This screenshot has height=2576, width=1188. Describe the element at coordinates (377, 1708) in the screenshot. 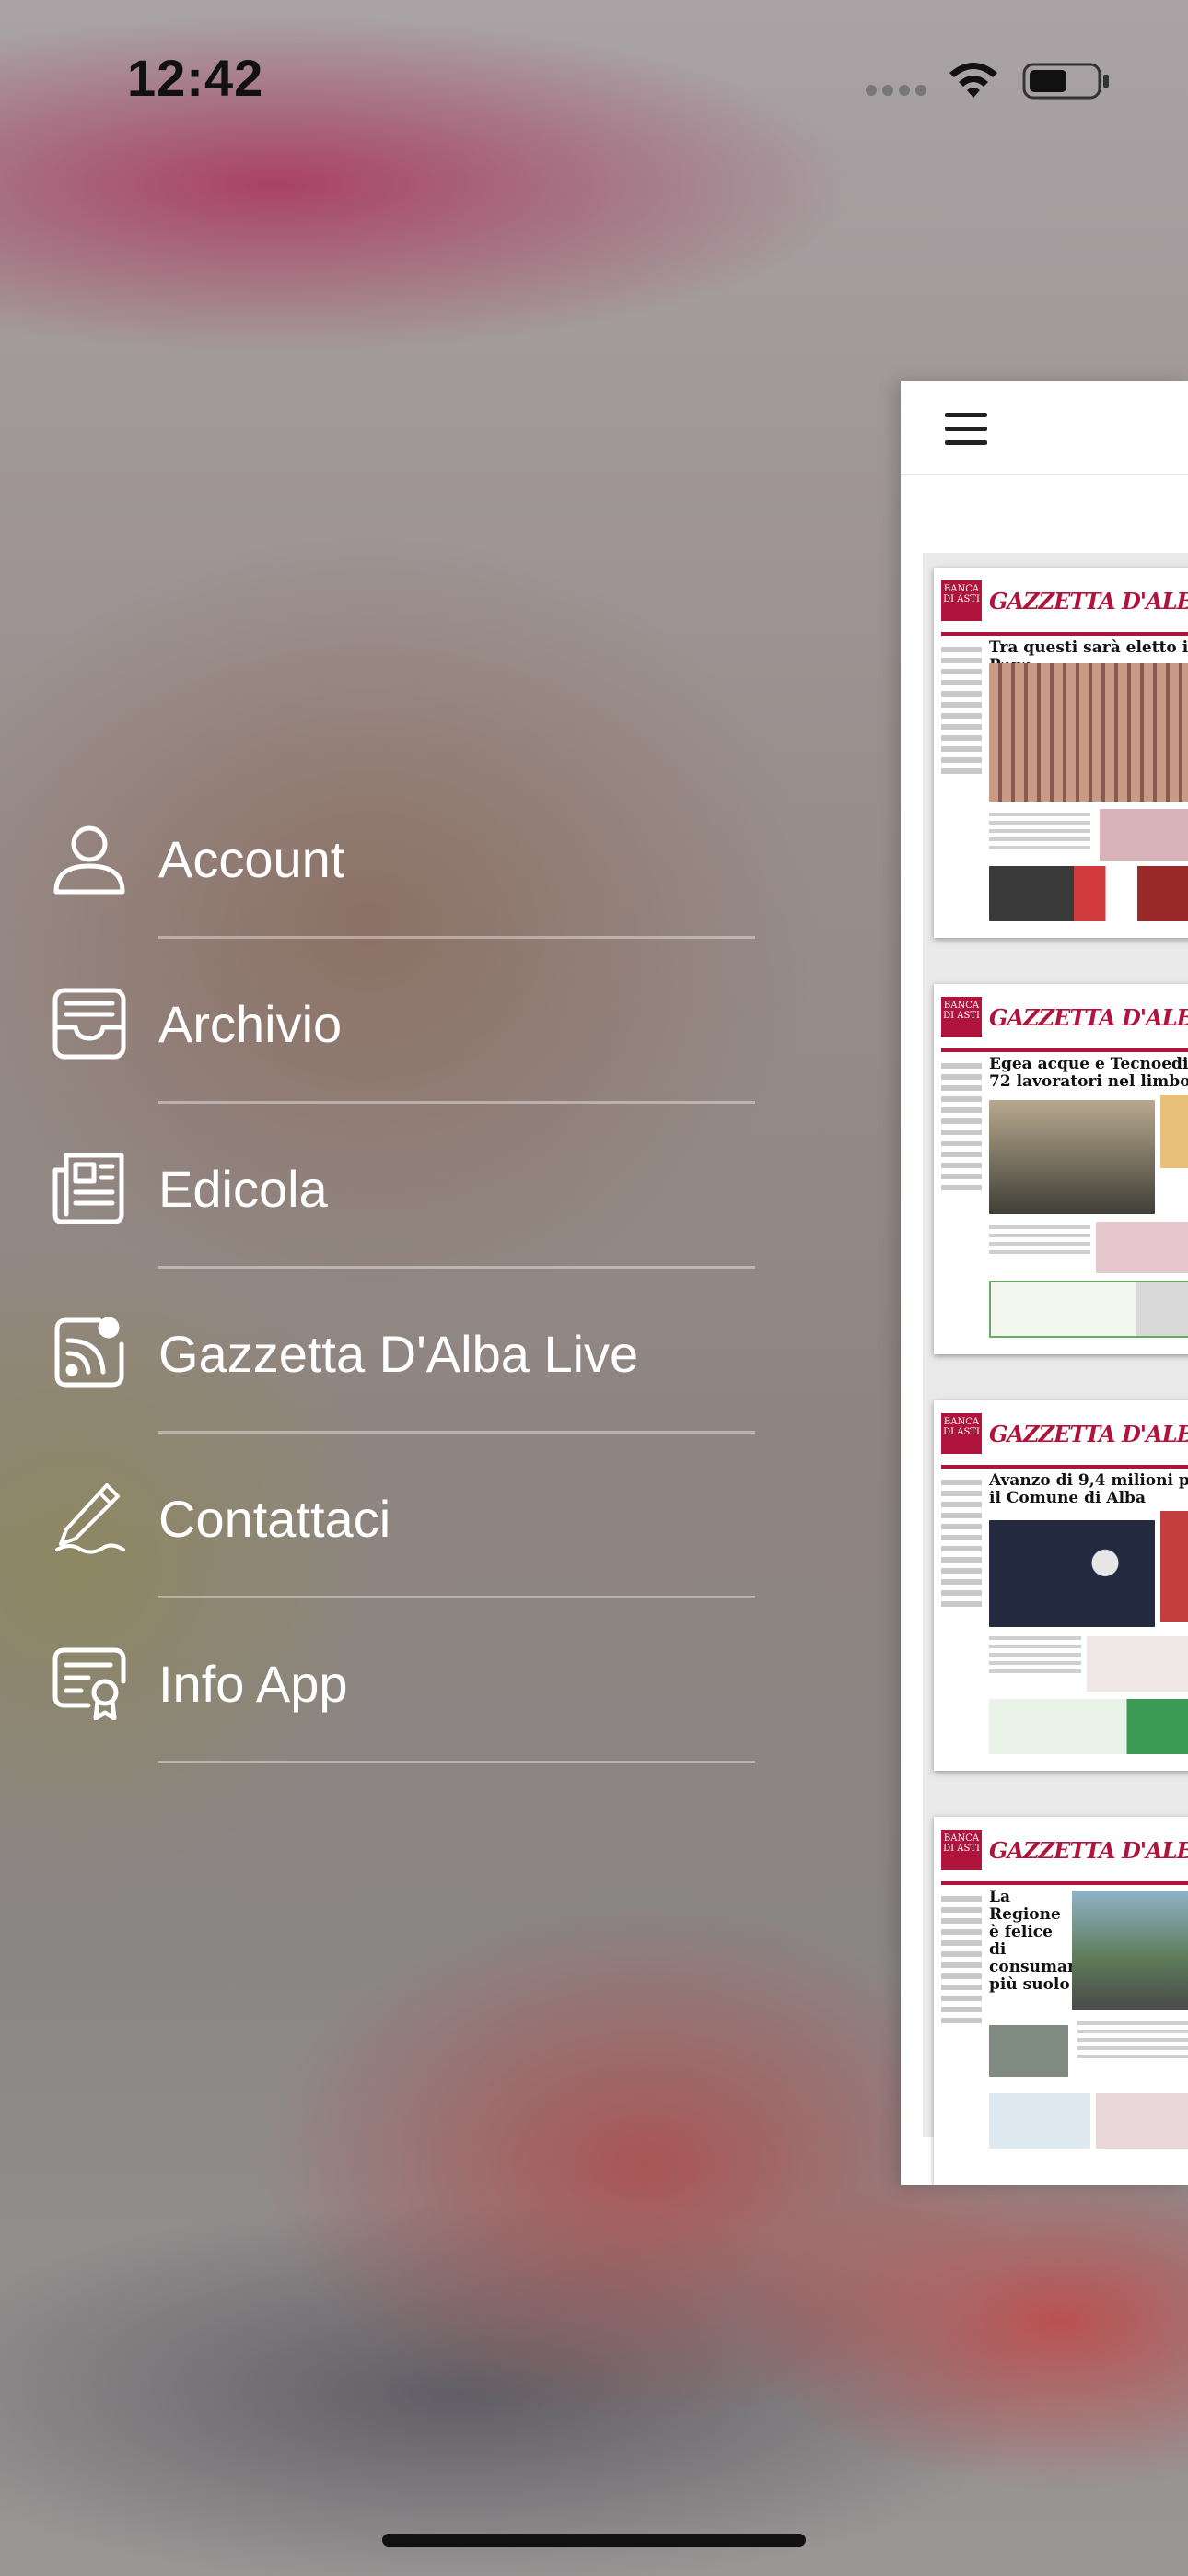

I see `menu-item-info-app: Info App` at that location.